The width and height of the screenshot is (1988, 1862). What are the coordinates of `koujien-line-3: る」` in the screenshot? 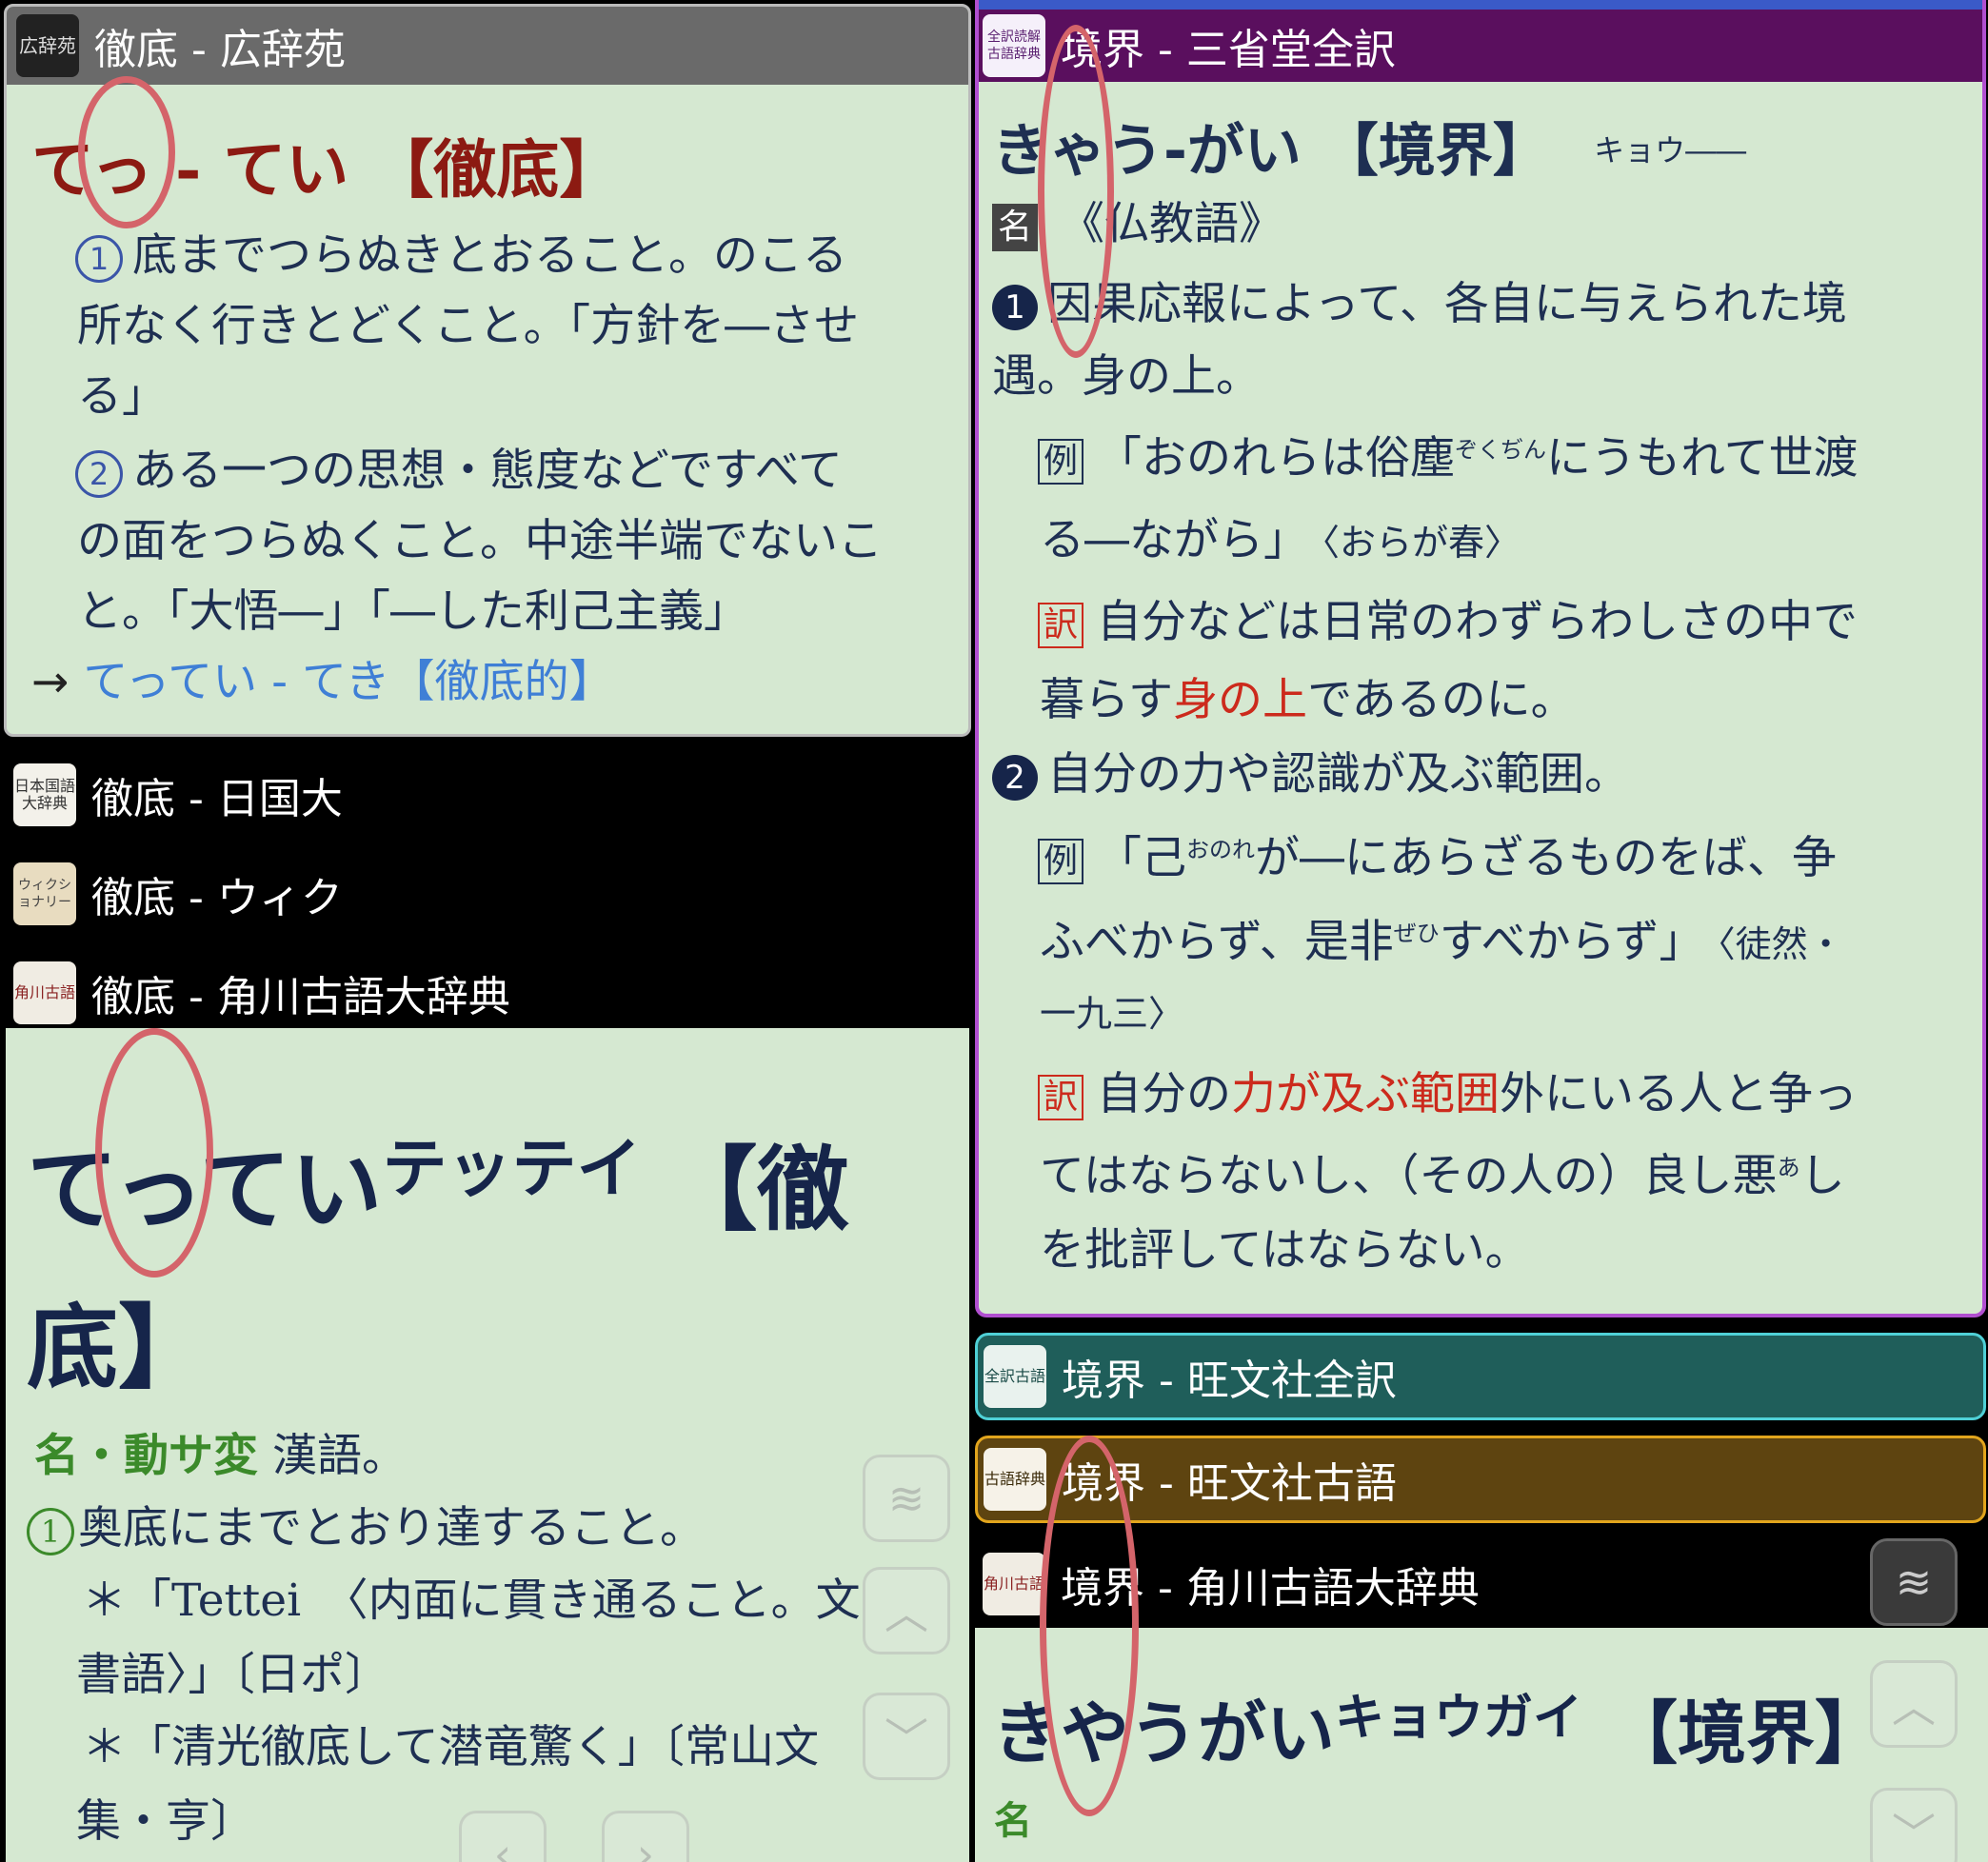 It's located at (122, 396).